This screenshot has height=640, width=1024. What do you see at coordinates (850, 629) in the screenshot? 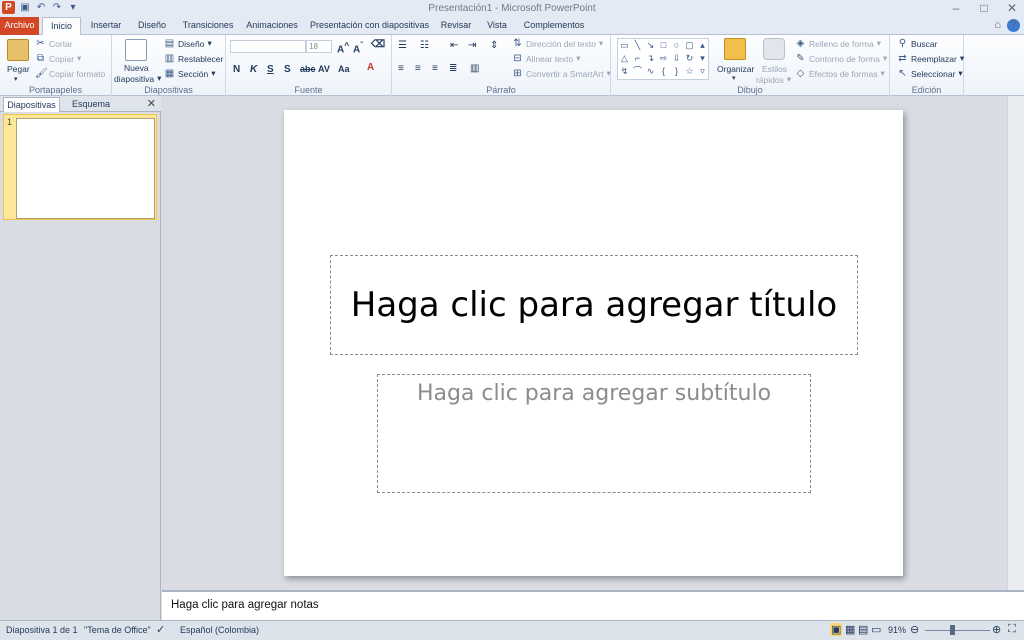
I see `slide-sorter-icon: ▦` at bounding box center [850, 629].